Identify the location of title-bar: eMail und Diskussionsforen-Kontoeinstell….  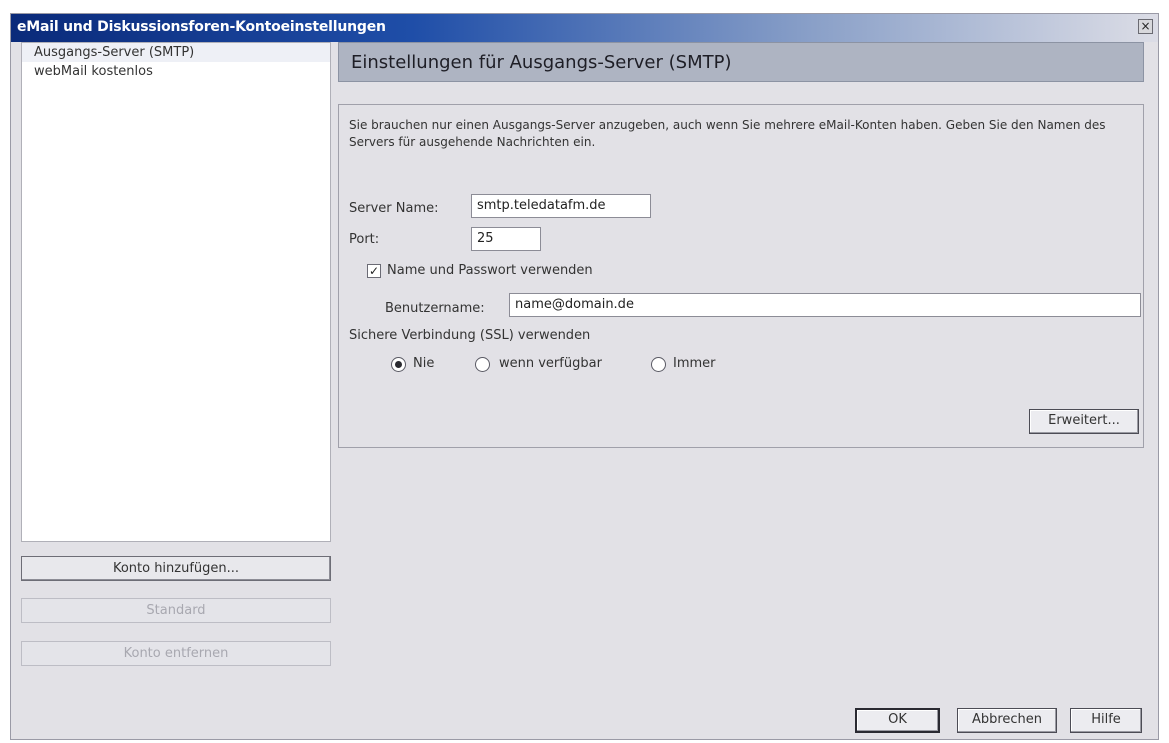
(584, 28).